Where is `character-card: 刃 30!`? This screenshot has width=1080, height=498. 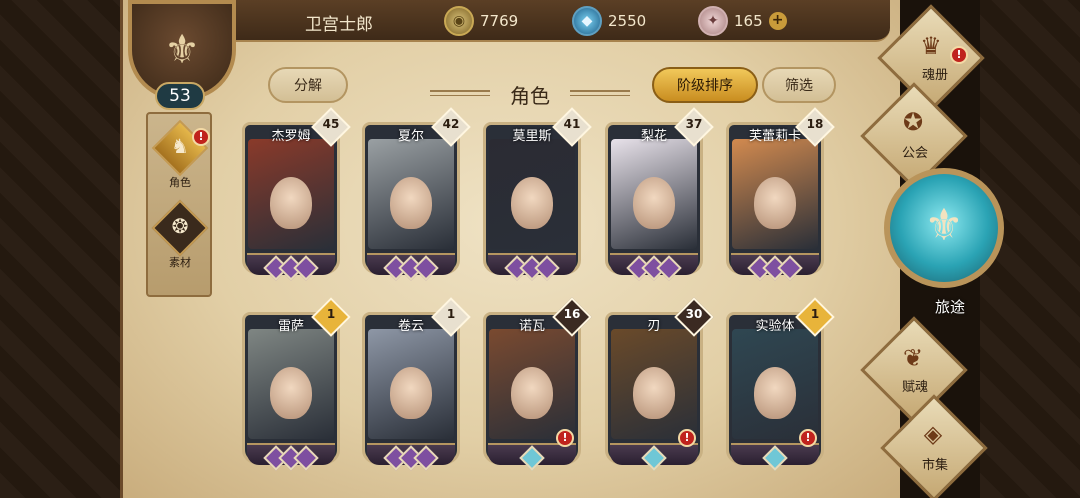
character-card: 刃 30! is located at coordinates (659, 384).